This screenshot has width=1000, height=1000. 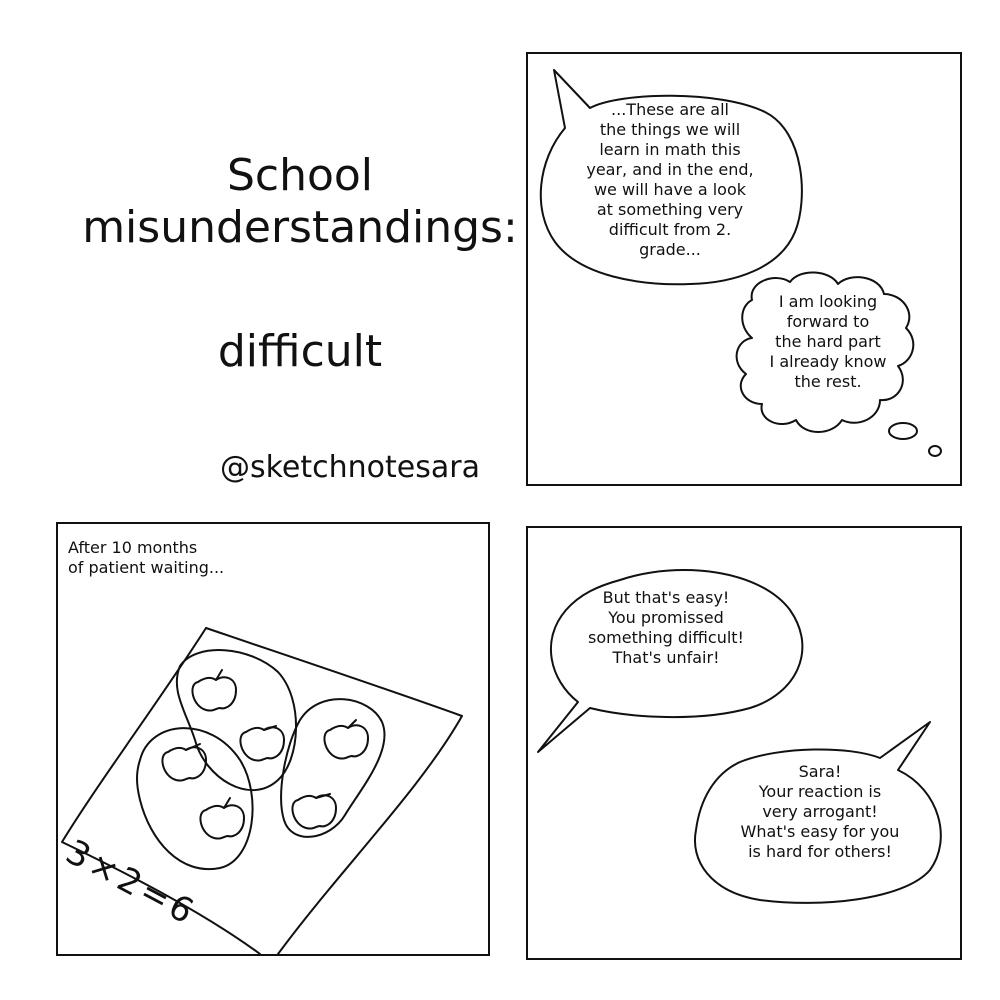 I want to click on worksheet-paper, so click(x=262, y=791).